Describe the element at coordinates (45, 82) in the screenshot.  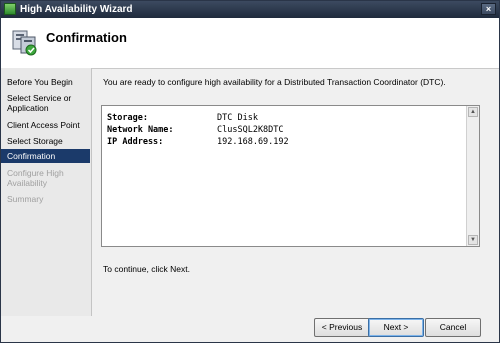
I see `nav-step-before-you-begin: Before You Begin` at that location.